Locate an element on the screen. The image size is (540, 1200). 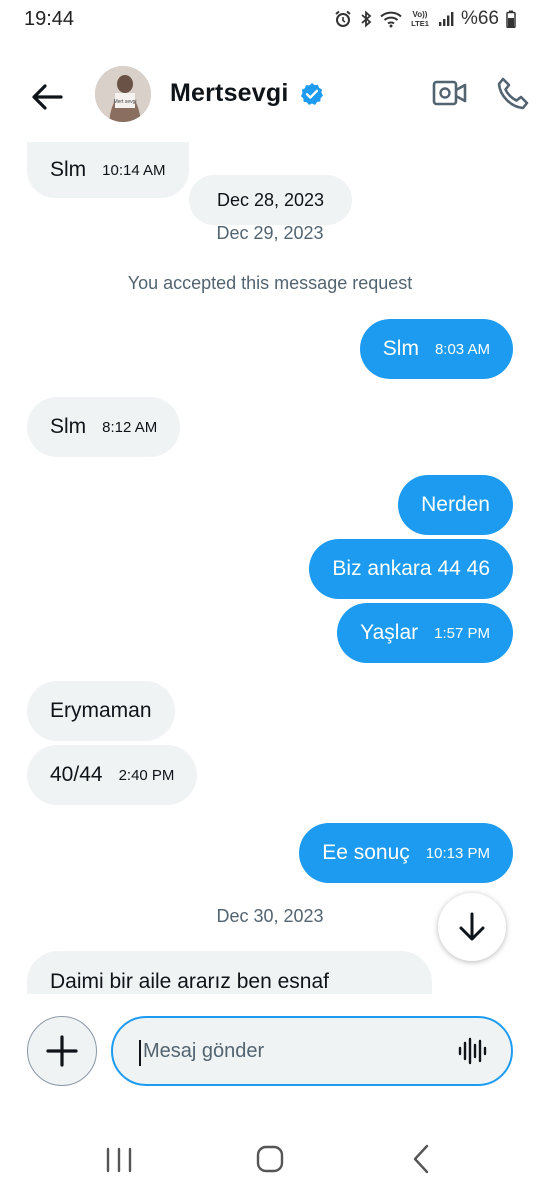
date-separator: Dec 28, 2023 is located at coordinates (270, 200).